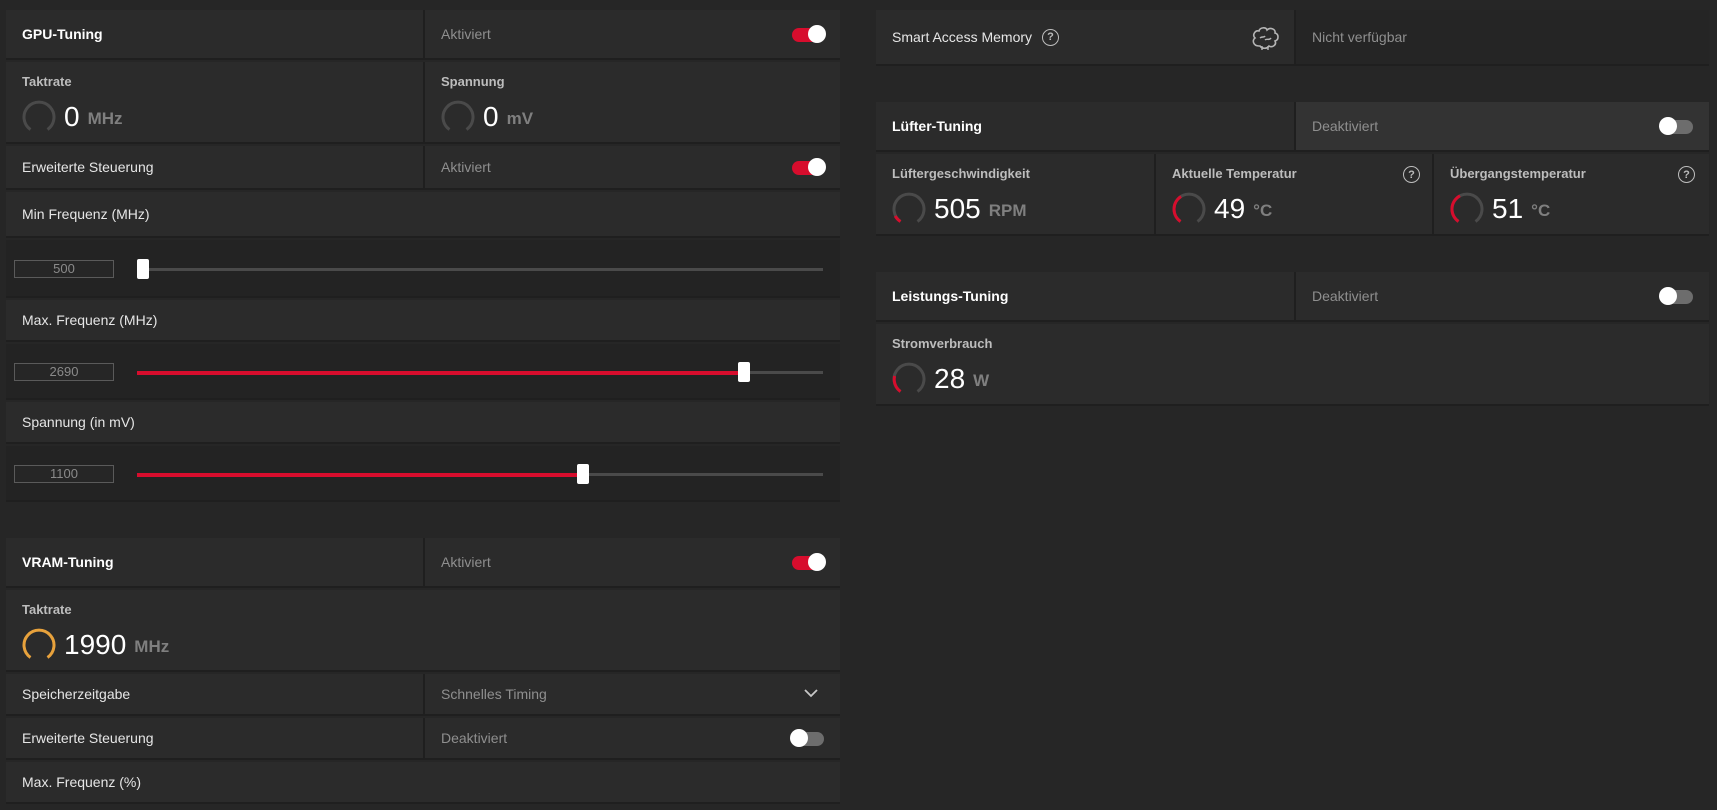 This screenshot has width=1717, height=810. I want to click on vram-max-freq-label: Max. Frequenz (%), so click(82, 782).